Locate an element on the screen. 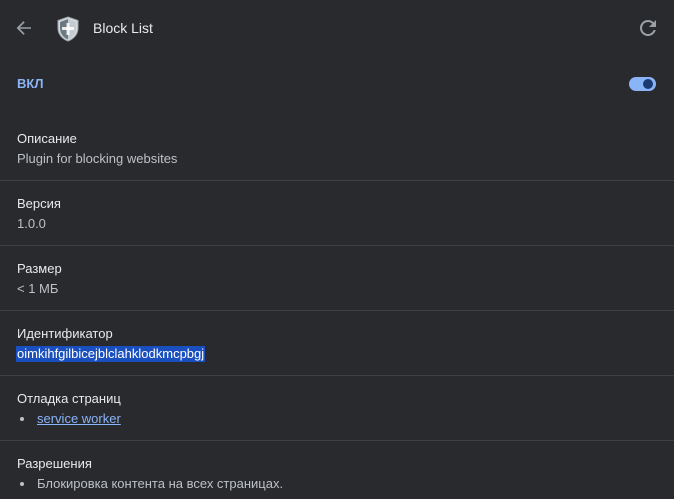 The image size is (674, 499). extension-id-value: oimkihfgilbicejblclahklodkmcpbgj is located at coordinates (111, 354).